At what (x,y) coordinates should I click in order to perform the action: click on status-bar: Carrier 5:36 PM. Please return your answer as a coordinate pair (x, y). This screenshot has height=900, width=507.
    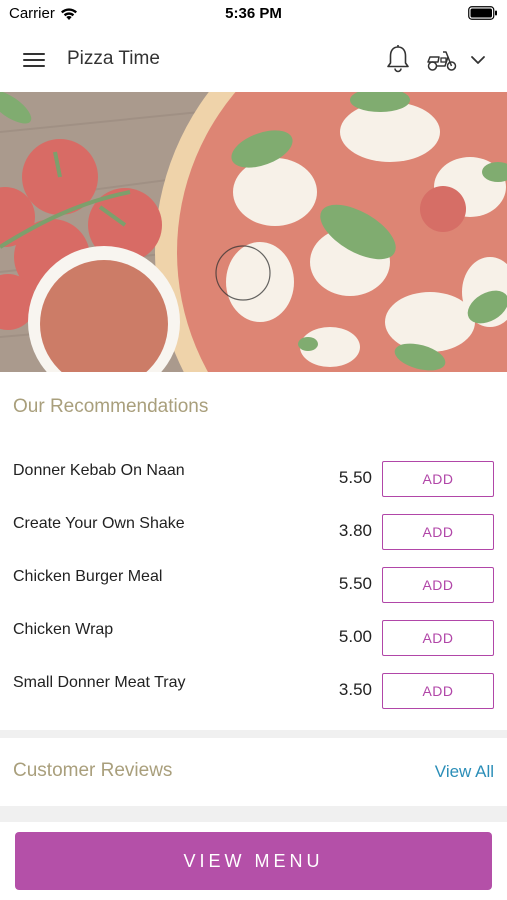
    Looking at the image, I should click on (253, 14).